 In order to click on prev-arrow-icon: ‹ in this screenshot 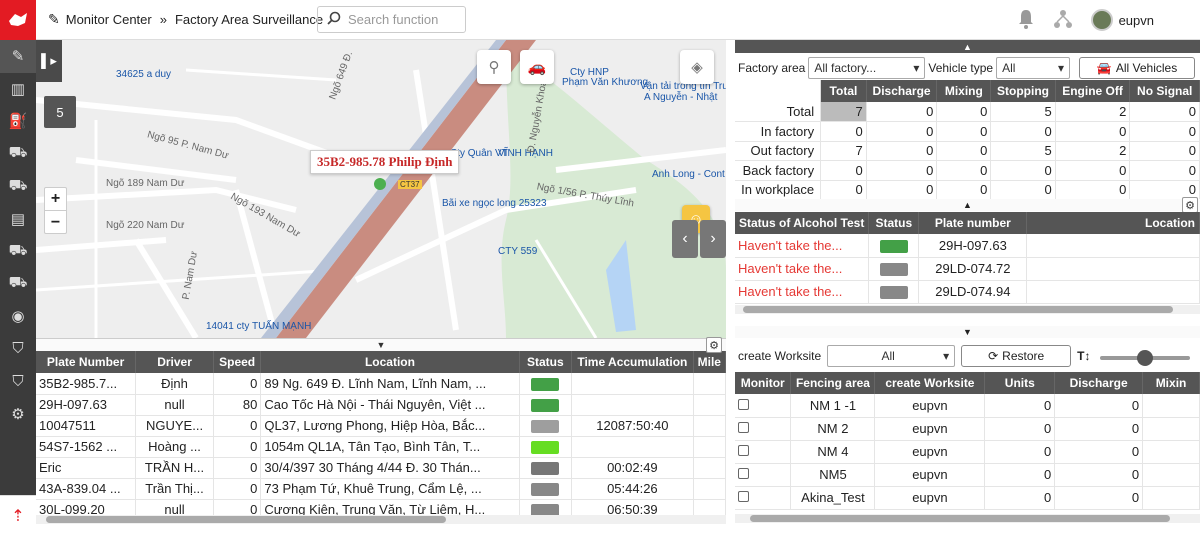, I will do `click(685, 239)`.